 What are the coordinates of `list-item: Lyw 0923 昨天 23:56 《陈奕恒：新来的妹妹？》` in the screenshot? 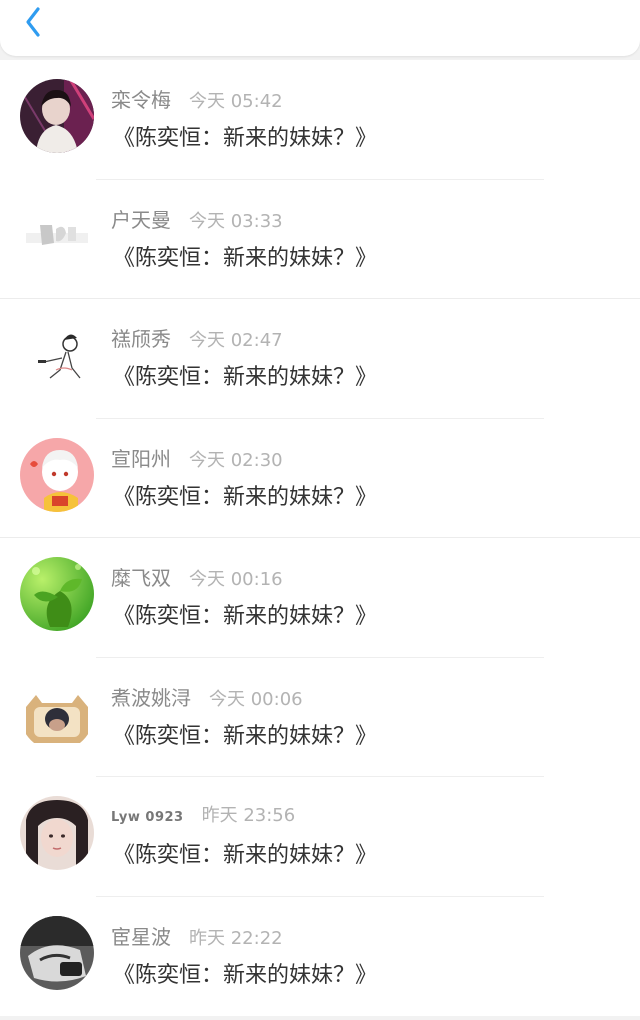 It's located at (320, 837).